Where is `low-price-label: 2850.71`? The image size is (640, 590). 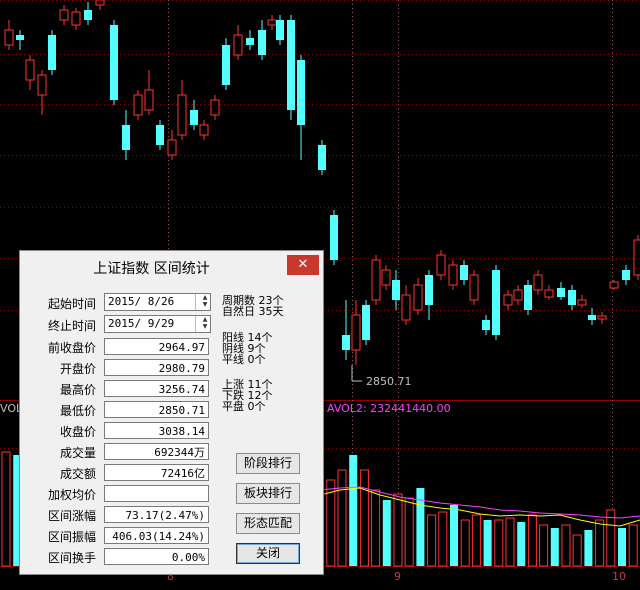 low-price-label: 2850.71 is located at coordinates (389, 381).